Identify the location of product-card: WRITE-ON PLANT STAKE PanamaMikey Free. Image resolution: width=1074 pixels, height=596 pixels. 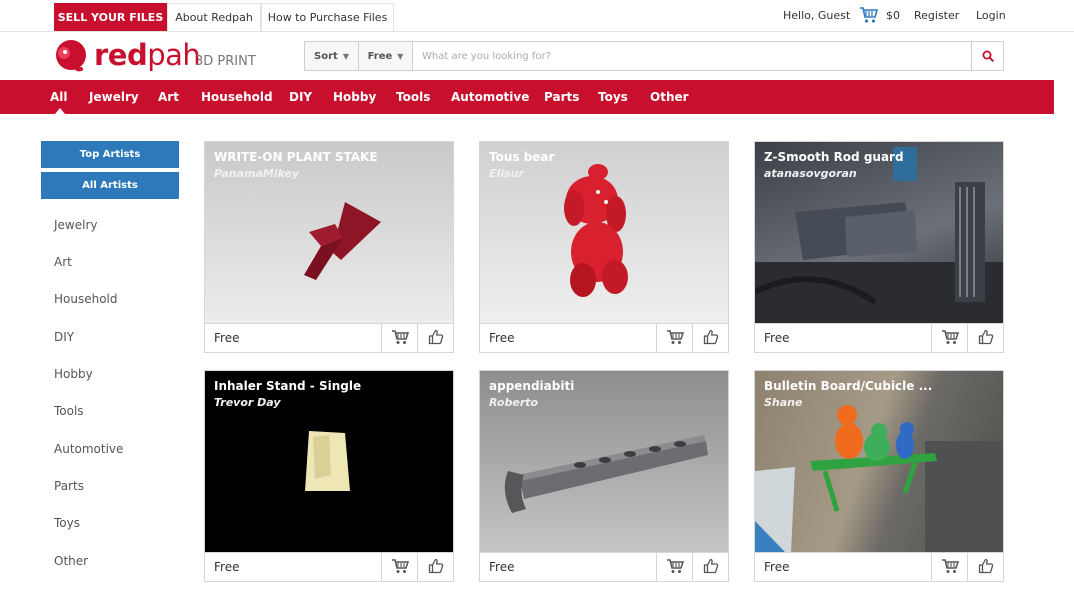
(329, 247).